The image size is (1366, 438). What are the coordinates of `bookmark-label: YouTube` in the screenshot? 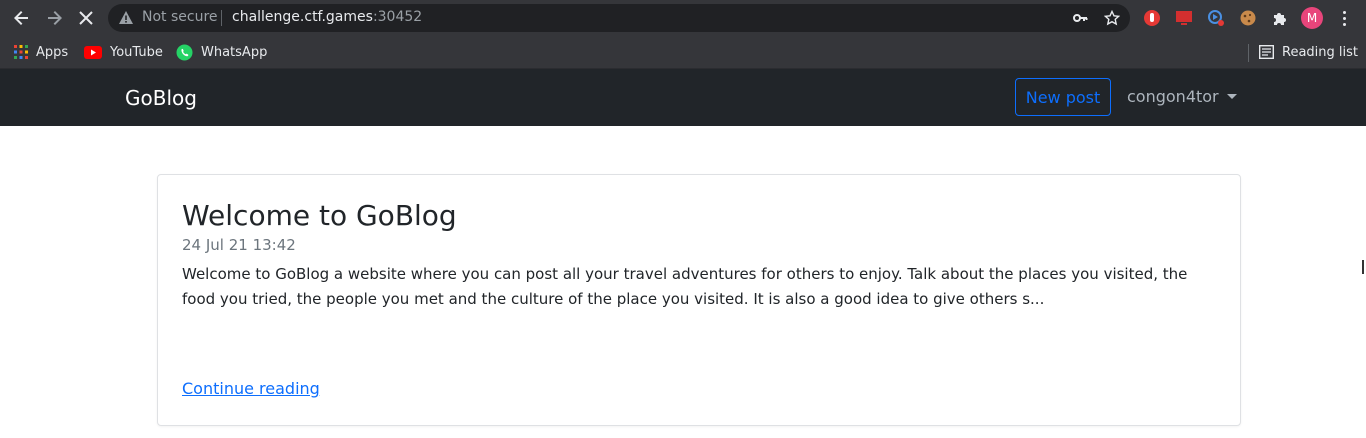 It's located at (136, 52).